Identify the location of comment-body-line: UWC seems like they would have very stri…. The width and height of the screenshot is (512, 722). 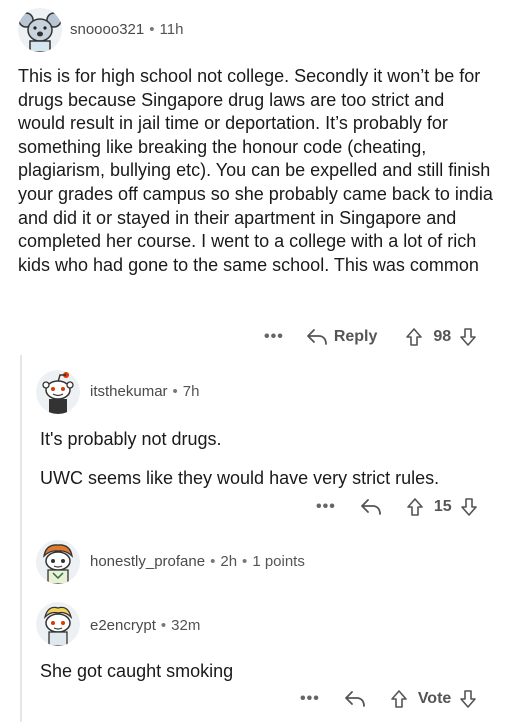
(240, 478).